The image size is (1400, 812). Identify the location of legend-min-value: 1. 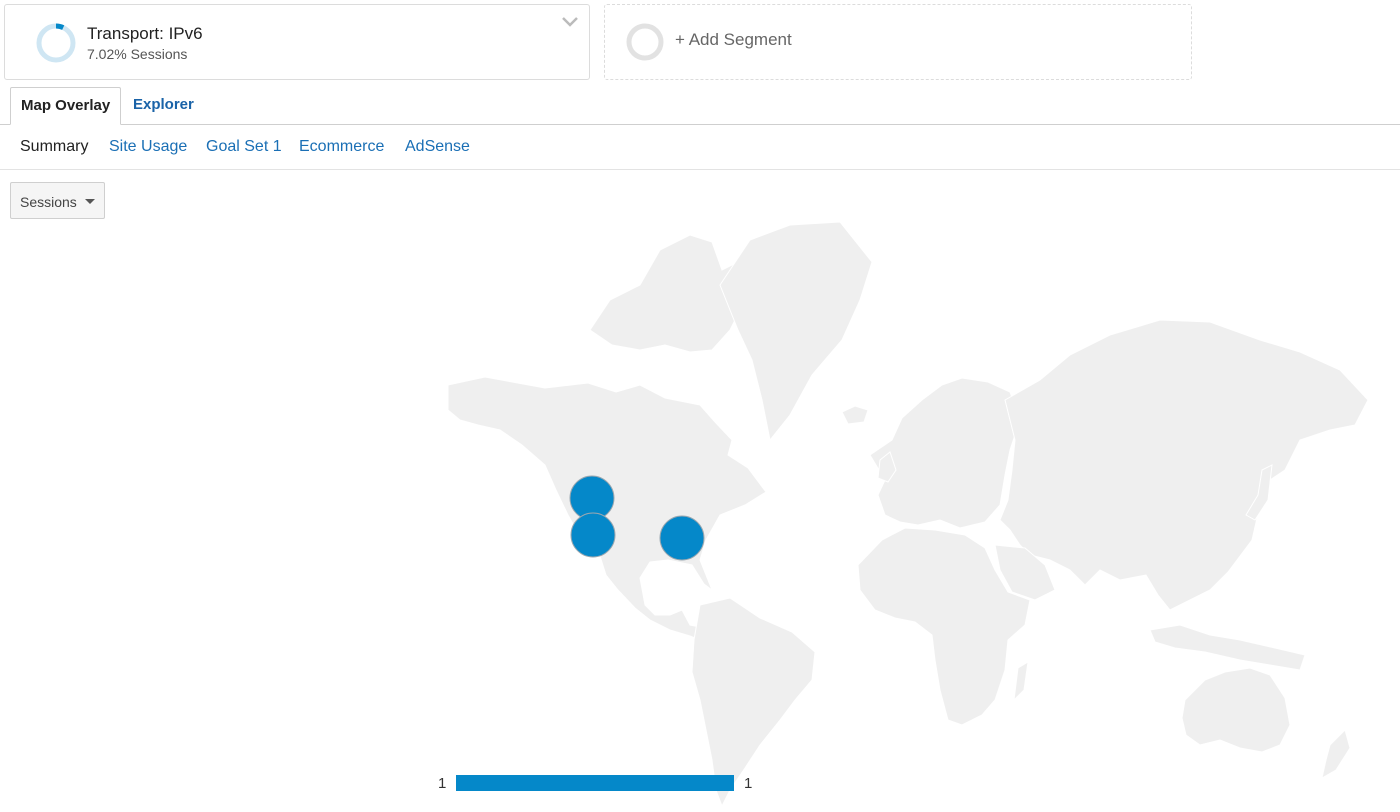
(442, 783).